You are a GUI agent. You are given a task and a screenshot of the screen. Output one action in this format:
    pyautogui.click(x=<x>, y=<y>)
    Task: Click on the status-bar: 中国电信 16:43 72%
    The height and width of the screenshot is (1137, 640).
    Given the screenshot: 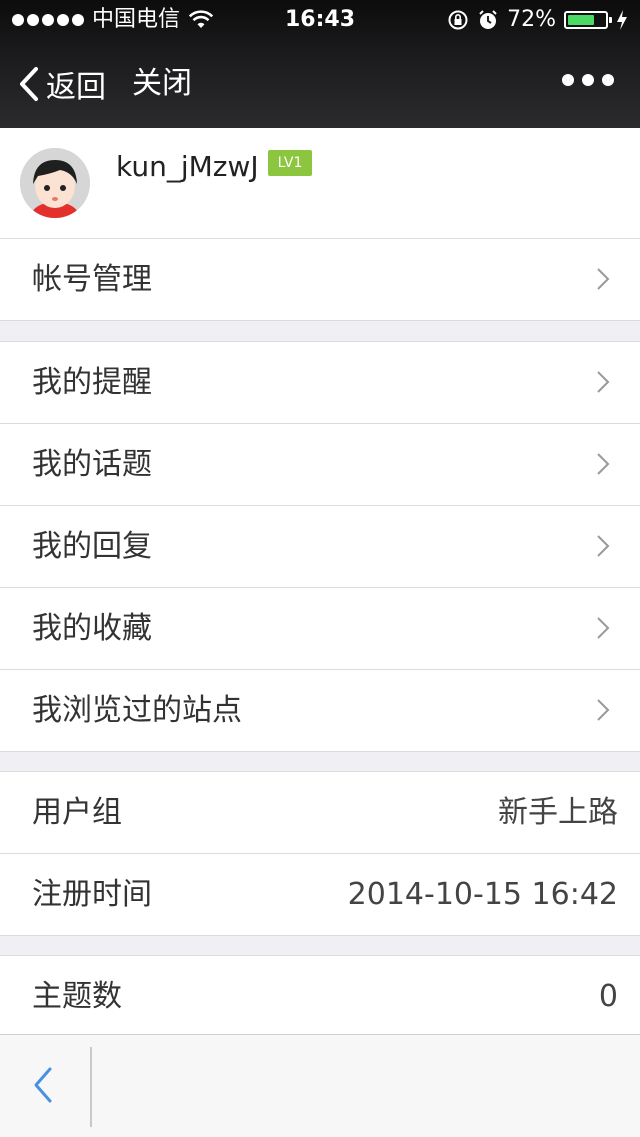 What is the action you would take?
    pyautogui.click(x=320, y=20)
    